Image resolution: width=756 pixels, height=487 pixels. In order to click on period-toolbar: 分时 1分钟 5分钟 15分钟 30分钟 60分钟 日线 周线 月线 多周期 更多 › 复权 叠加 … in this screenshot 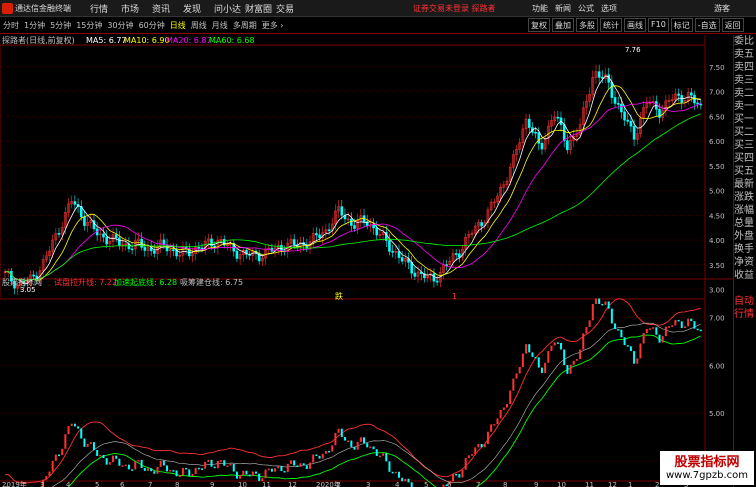, I will do `click(378, 25)`.